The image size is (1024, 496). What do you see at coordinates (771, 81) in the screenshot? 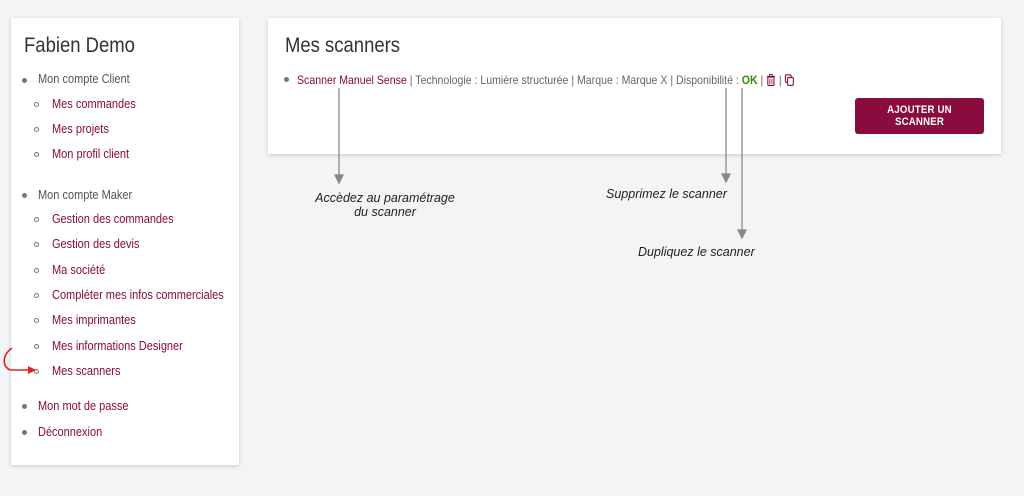
I see `trash-icon` at bounding box center [771, 81].